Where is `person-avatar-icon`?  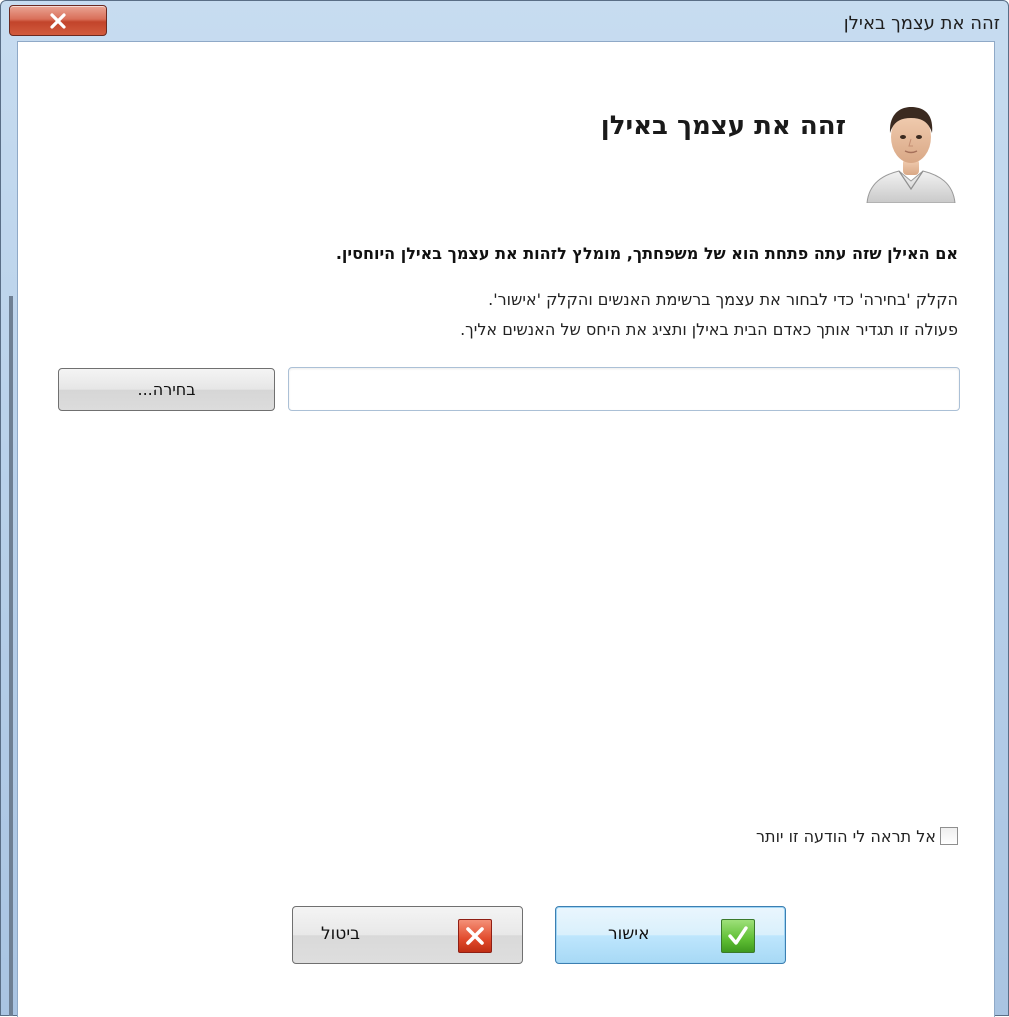 person-avatar-icon is located at coordinates (911, 155).